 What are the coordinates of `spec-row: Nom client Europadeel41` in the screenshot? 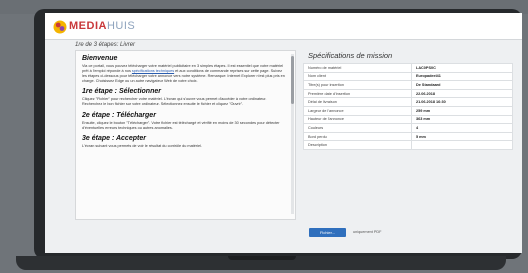 It's located at (408, 76).